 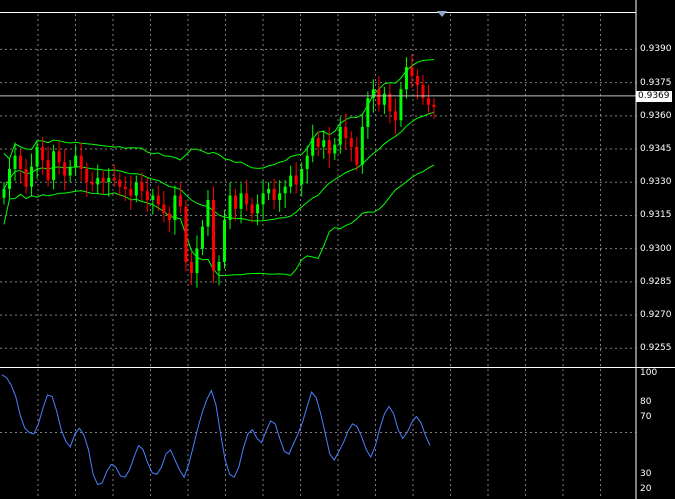 What do you see at coordinates (656, 49) in the screenshot?
I see `price-tick-label: 0.9390` at bounding box center [656, 49].